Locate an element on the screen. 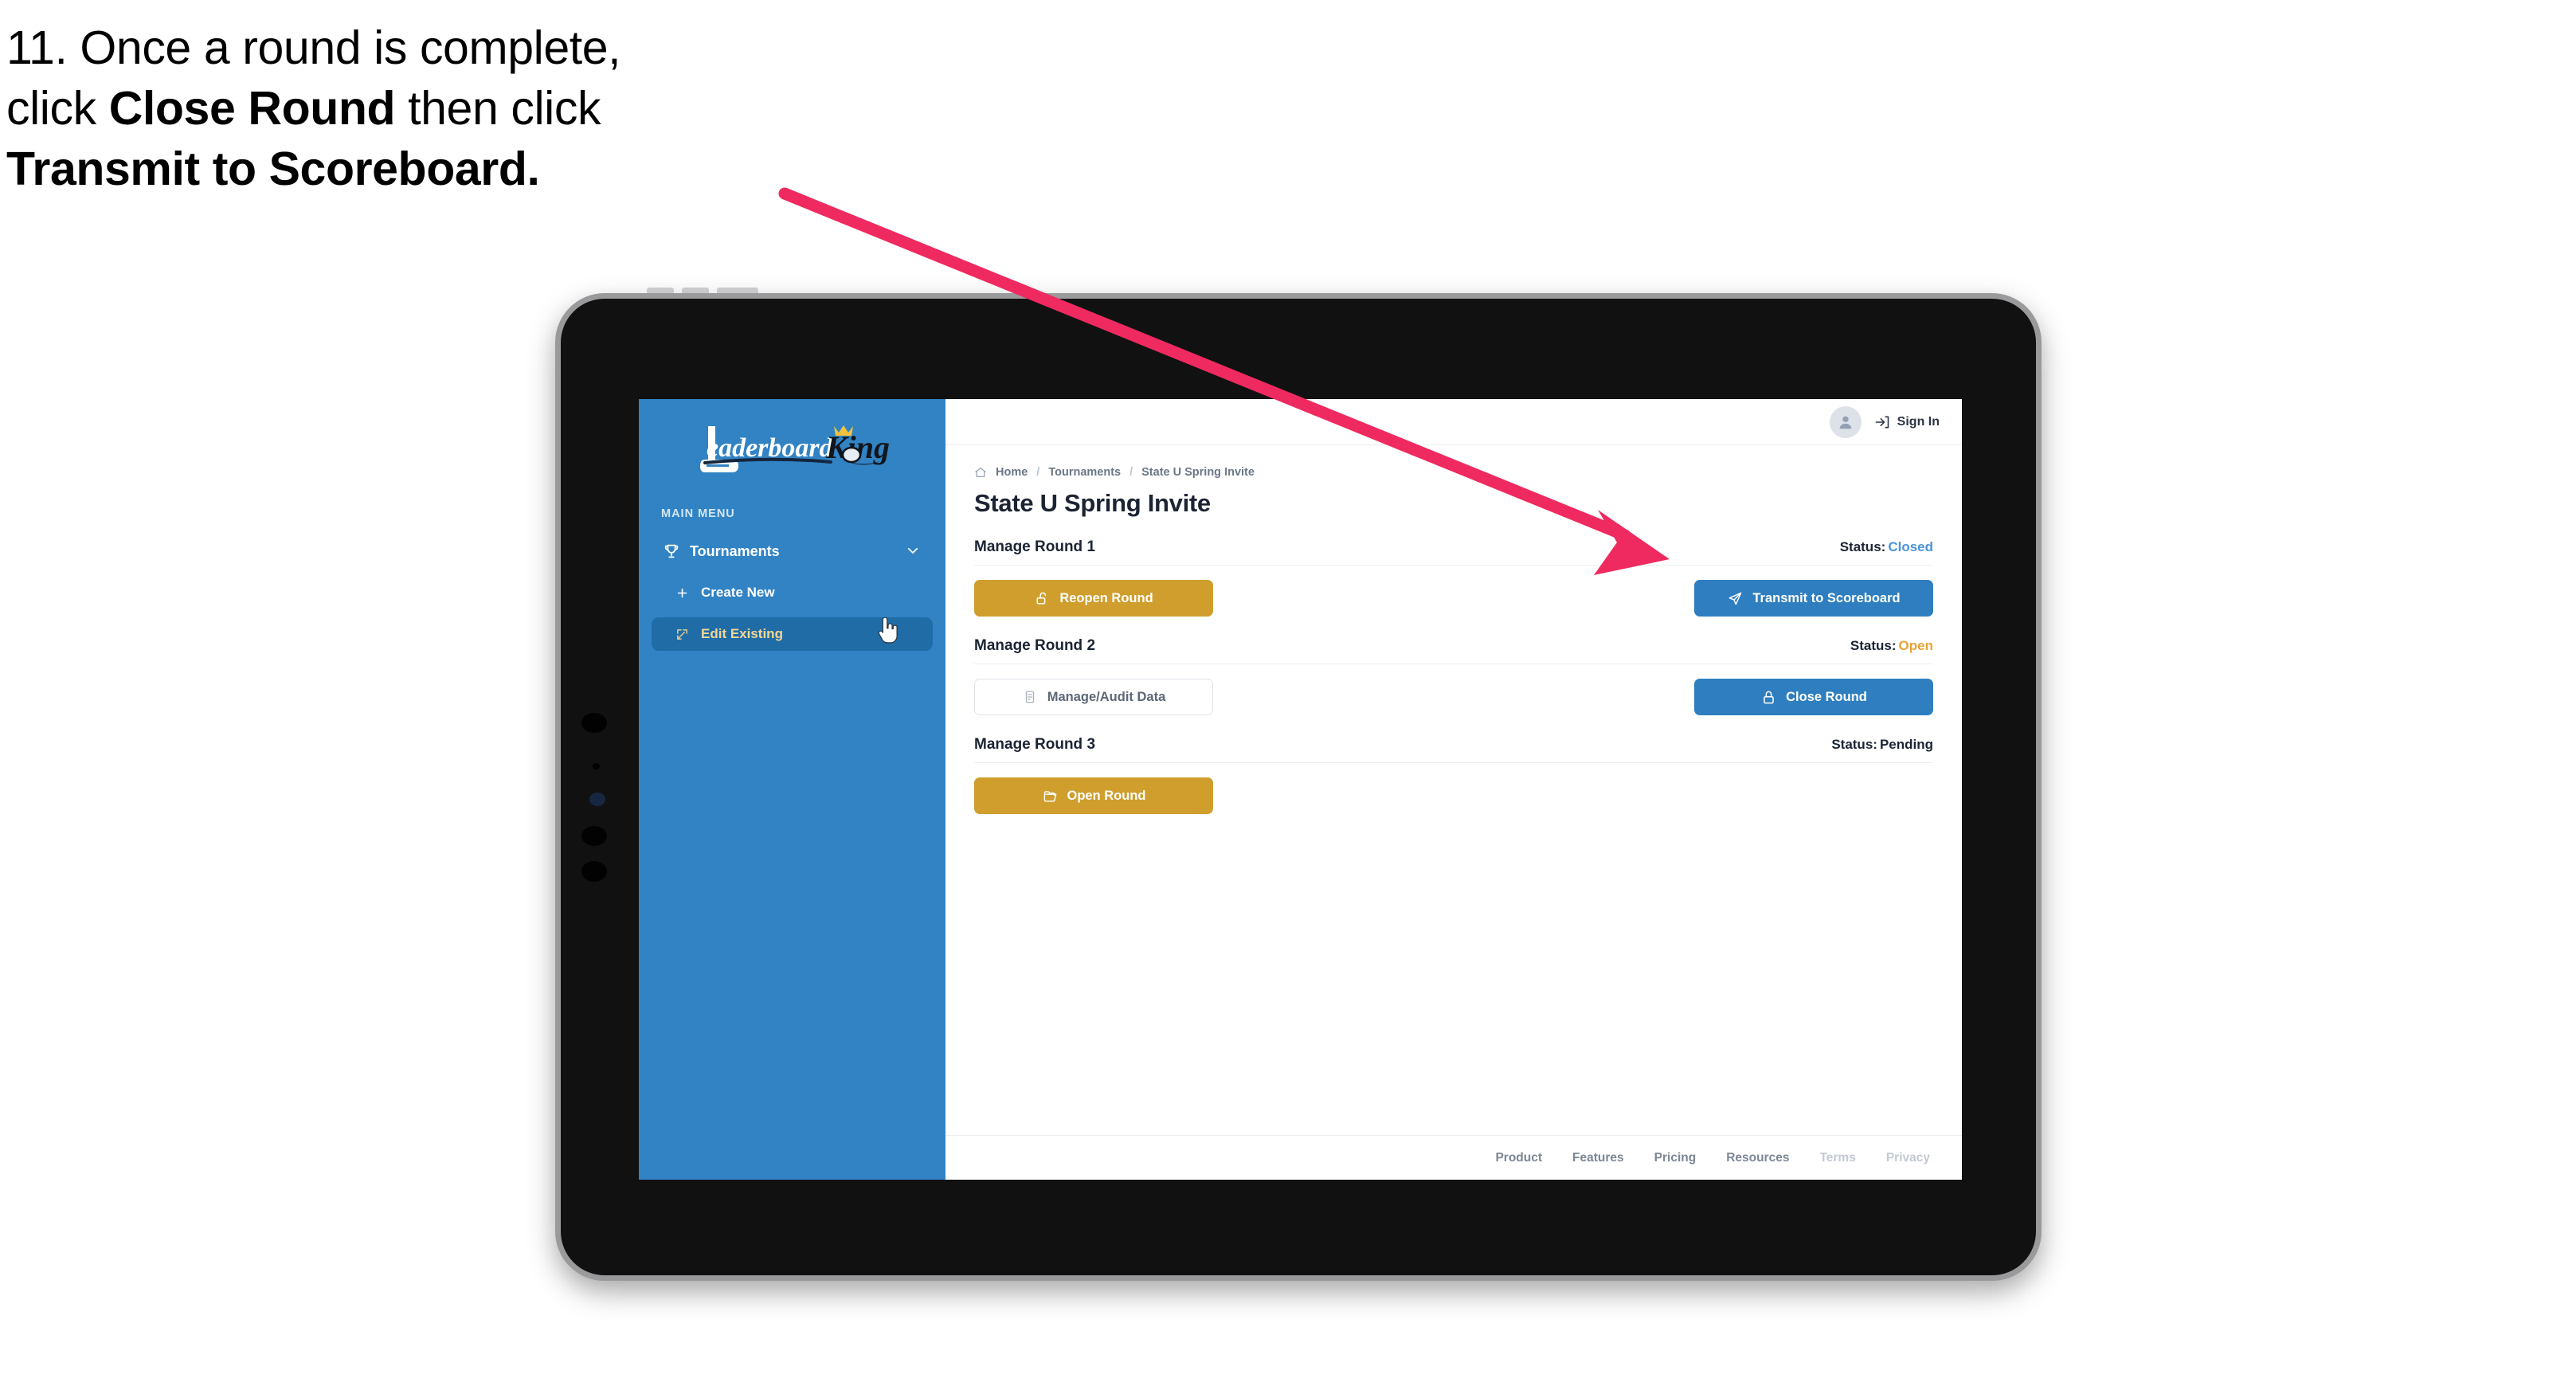  sign-in-label: Sign In is located at coordinates (1918, 421).